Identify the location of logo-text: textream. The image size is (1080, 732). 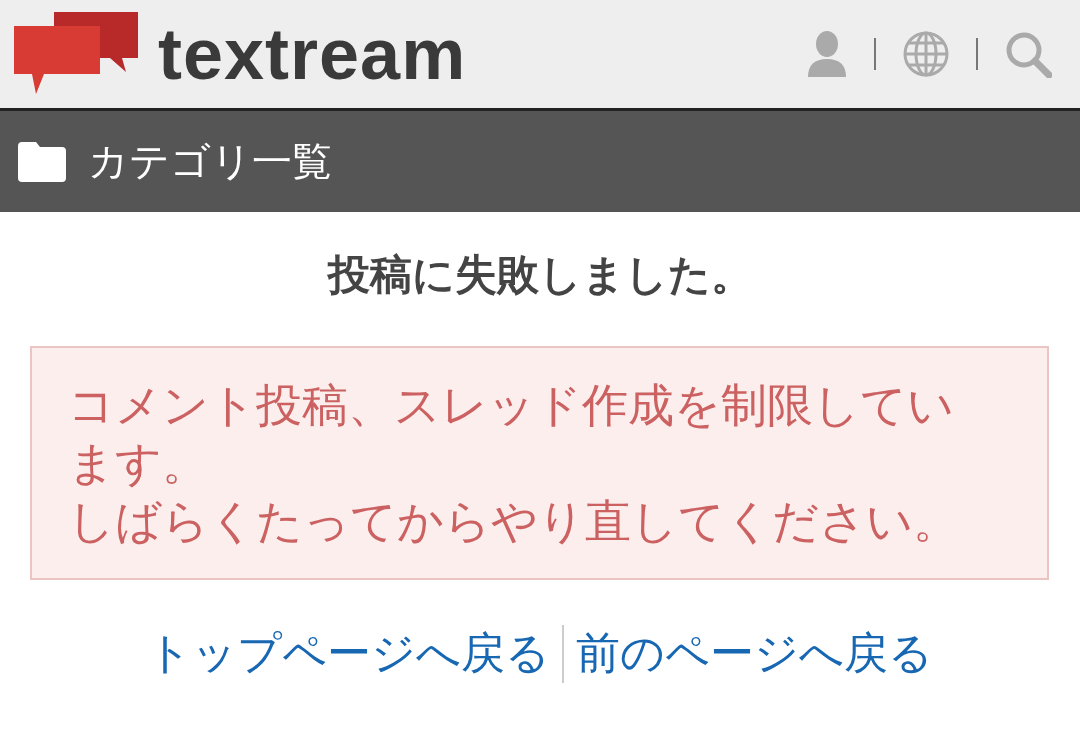
(312, 54).